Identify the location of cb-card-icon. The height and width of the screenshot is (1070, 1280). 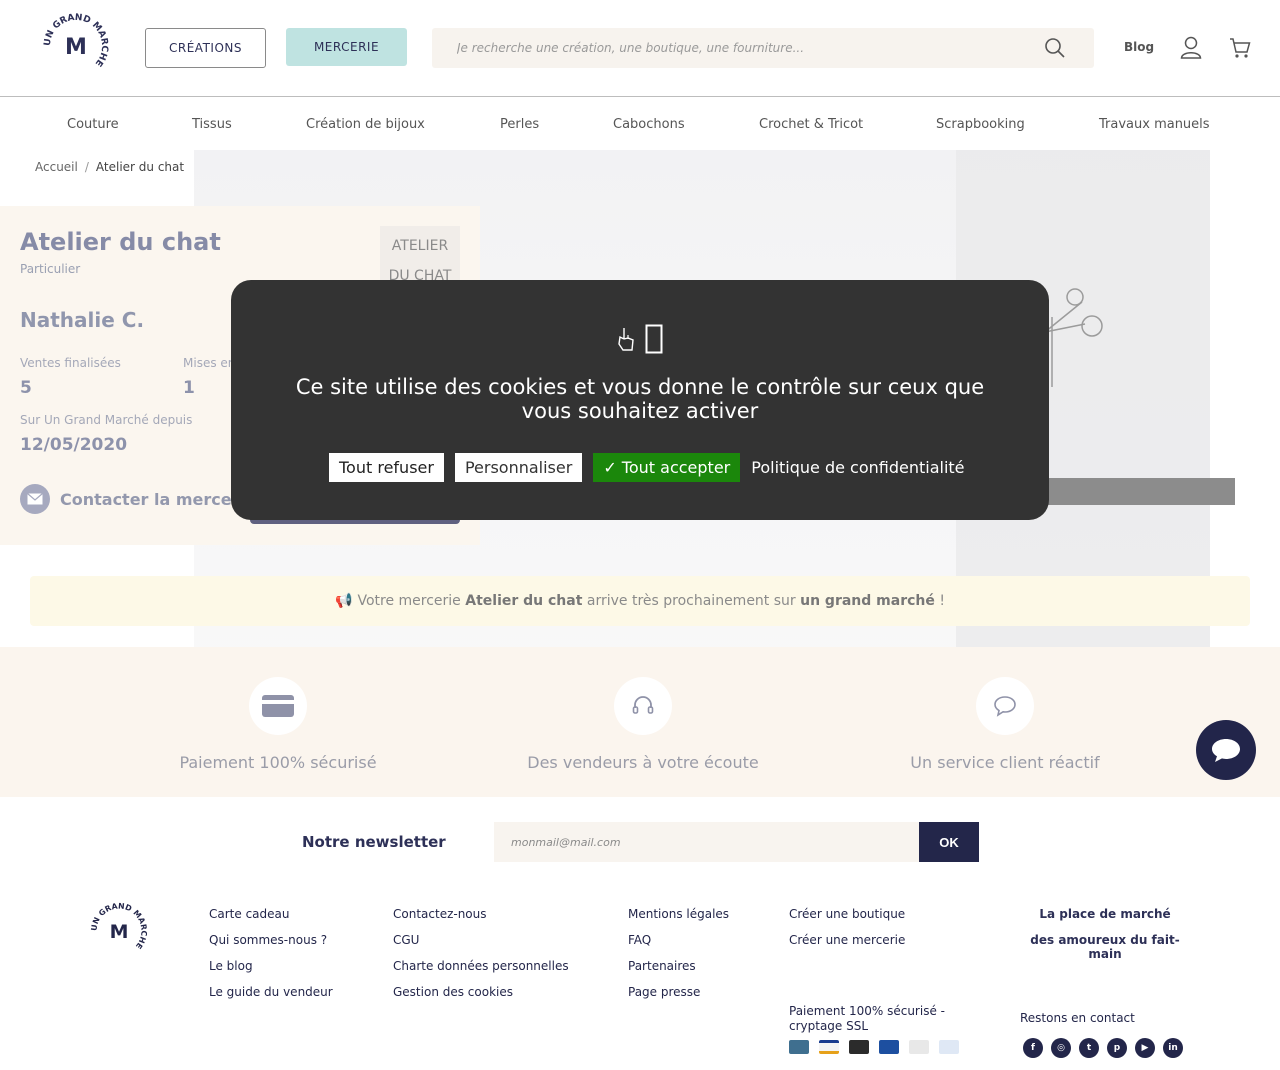
(799, 1047).